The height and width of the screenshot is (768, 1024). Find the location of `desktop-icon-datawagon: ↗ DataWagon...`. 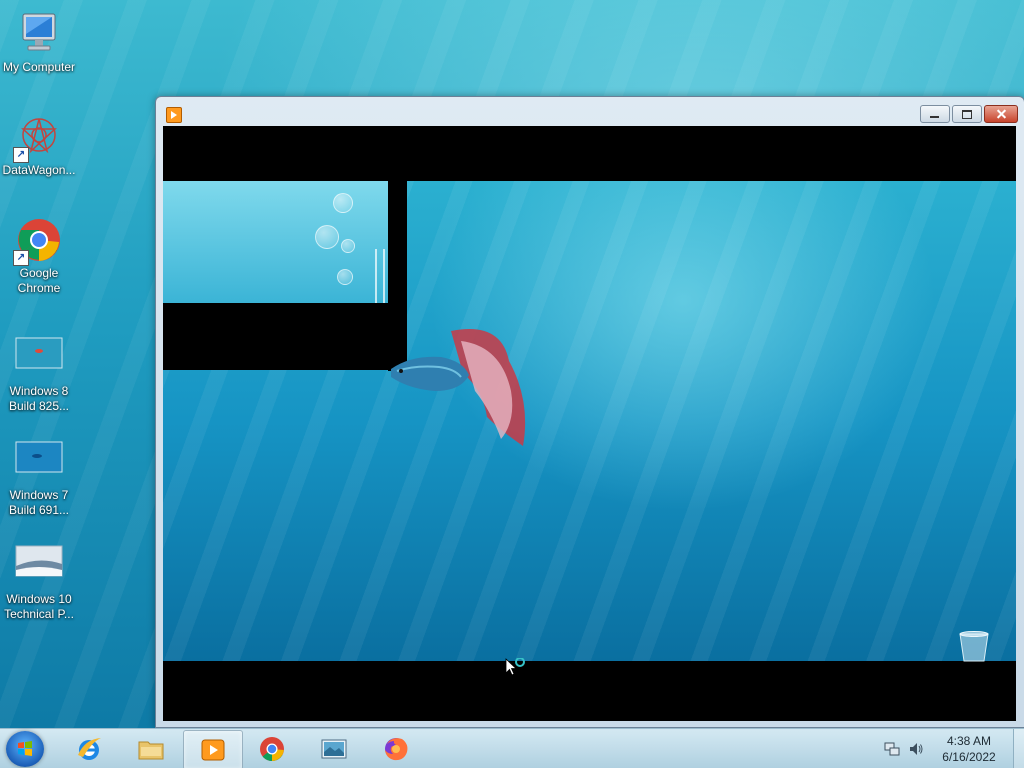

desktop-icon-datawagon: ↗ DataWagon... is located at coordinates (39, 145).